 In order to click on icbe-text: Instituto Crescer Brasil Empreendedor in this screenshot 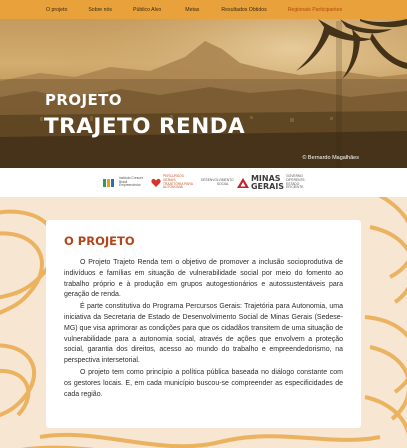, I will do `click(130, 181)`.